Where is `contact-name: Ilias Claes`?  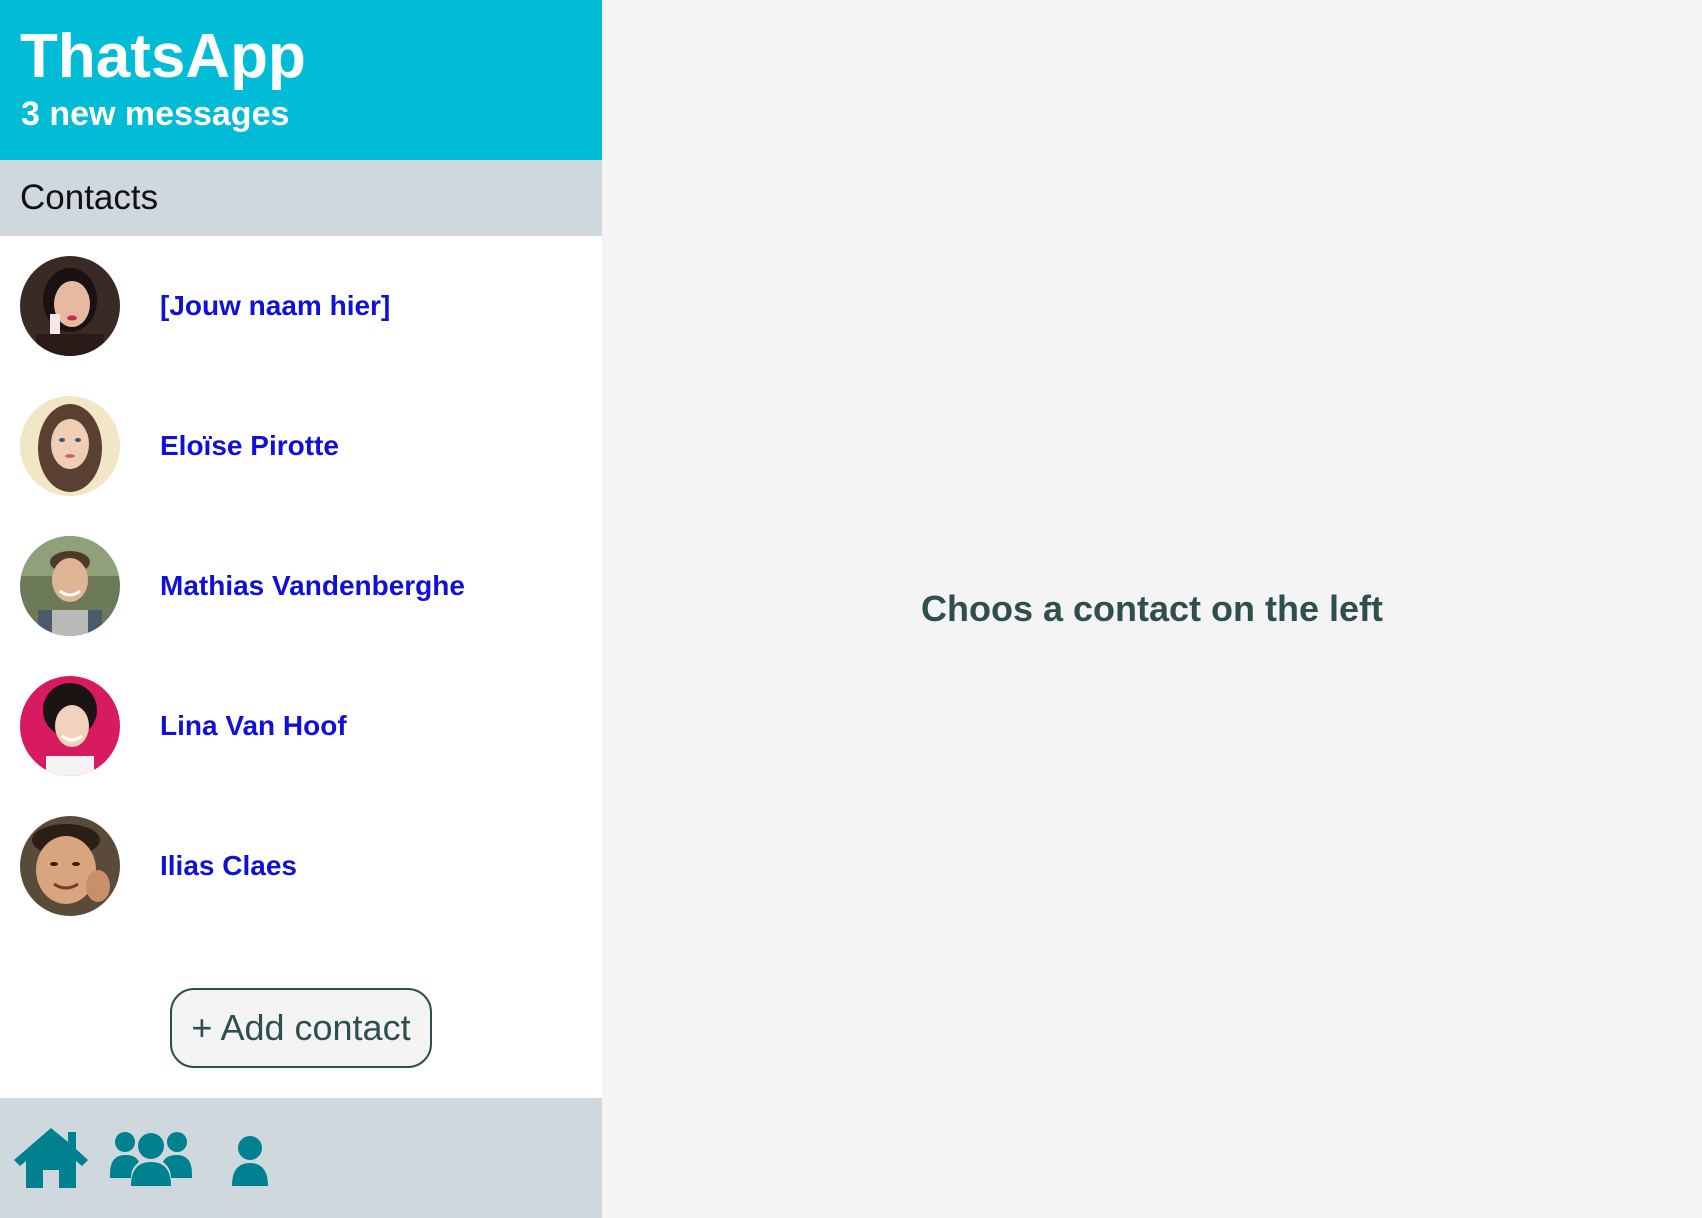 contact-name: Ilias Claes is located at coordinates (228, 866).